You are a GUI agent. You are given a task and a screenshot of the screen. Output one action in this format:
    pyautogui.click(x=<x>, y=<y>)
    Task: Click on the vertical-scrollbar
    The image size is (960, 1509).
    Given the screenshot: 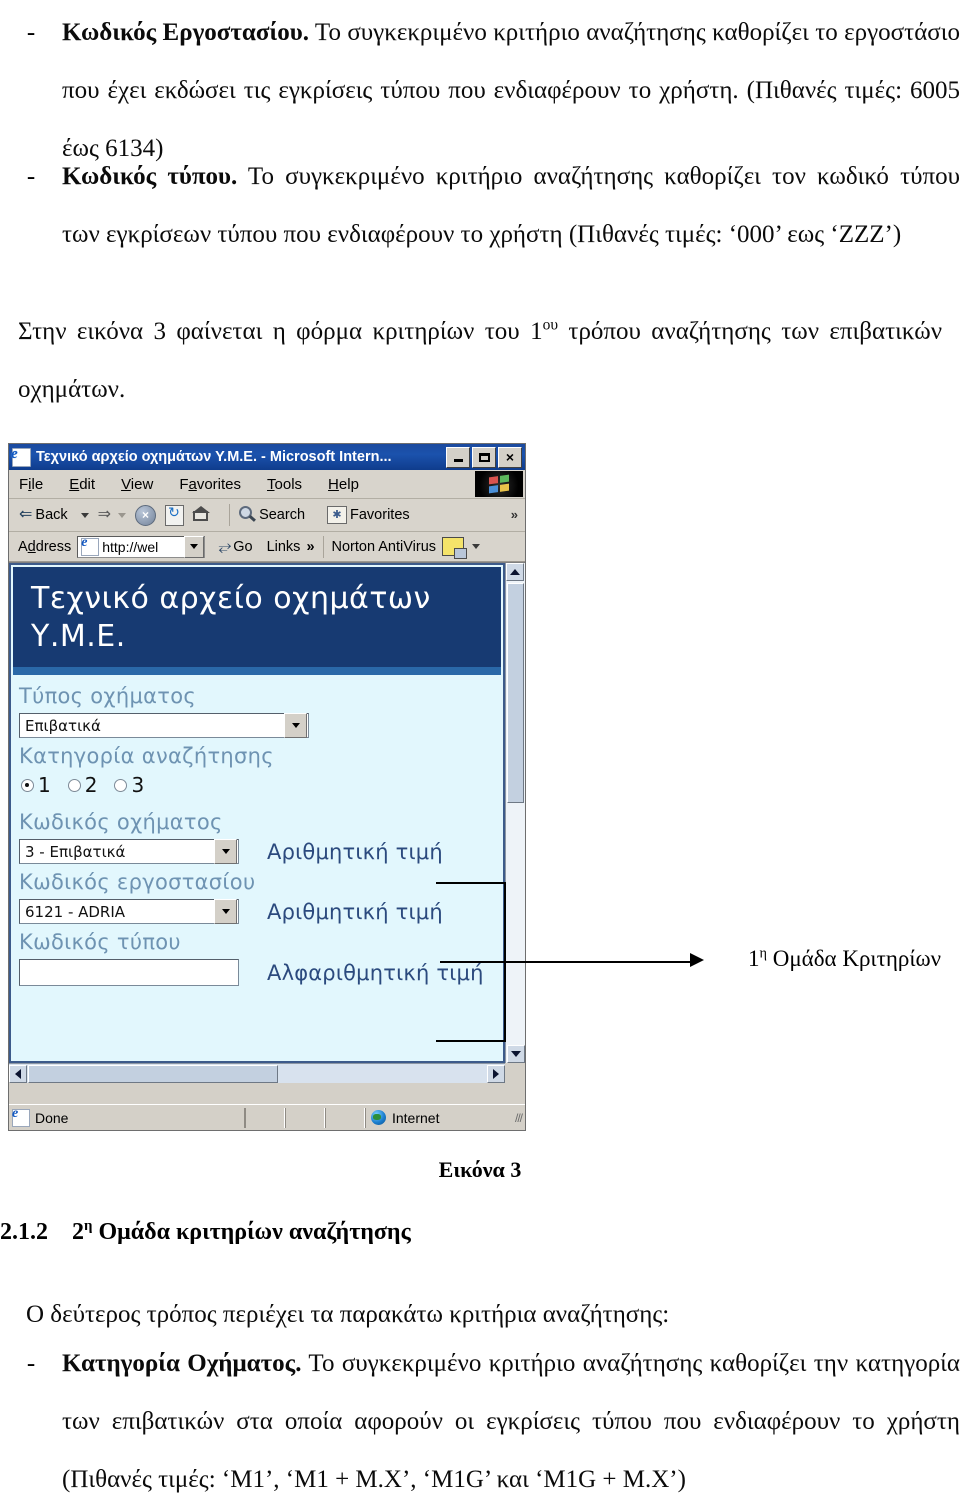 What is the action you would take?
    pyautogui.click(x=515, y=813)
    